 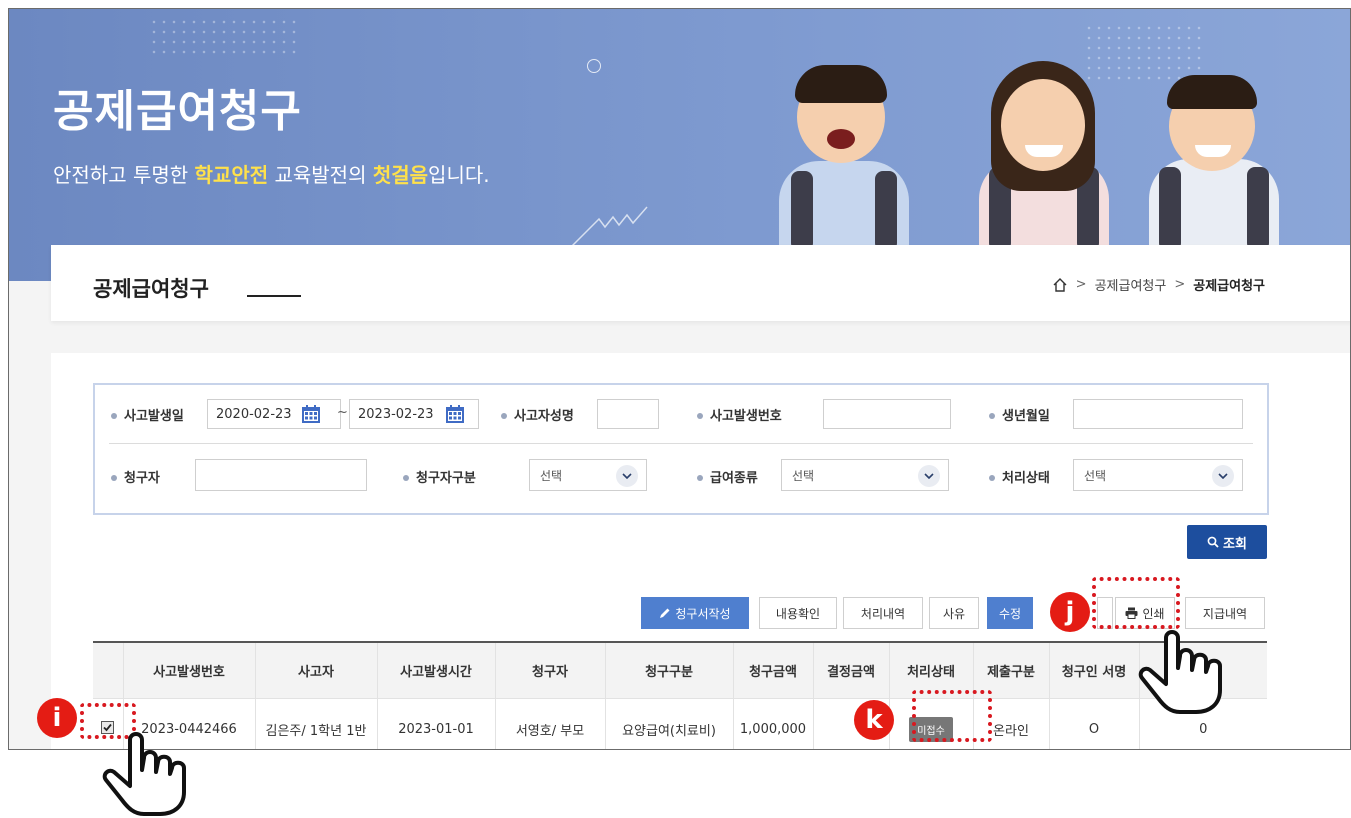 I want to click on decor-dots, so click(x=224, y=37).